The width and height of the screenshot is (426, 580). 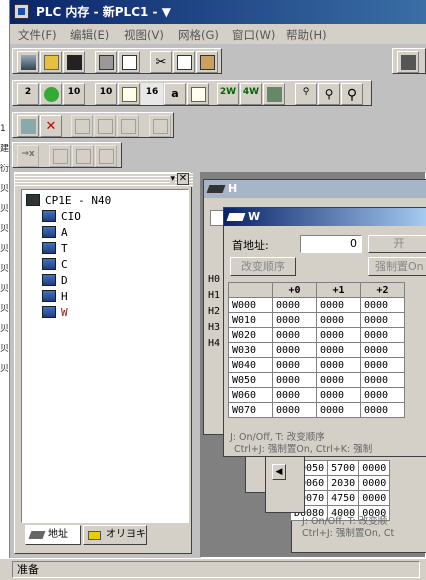 What do you see at coordinates (89, 35) in the screenshot?
I see `menu-edit: 编辑(E)` at bounding box center [89, 35].